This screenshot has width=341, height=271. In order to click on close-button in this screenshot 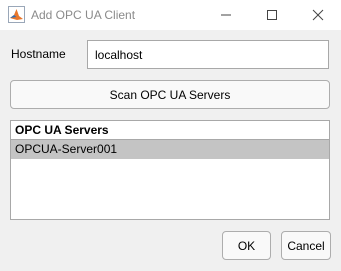, I will do `click(318, 15)`.